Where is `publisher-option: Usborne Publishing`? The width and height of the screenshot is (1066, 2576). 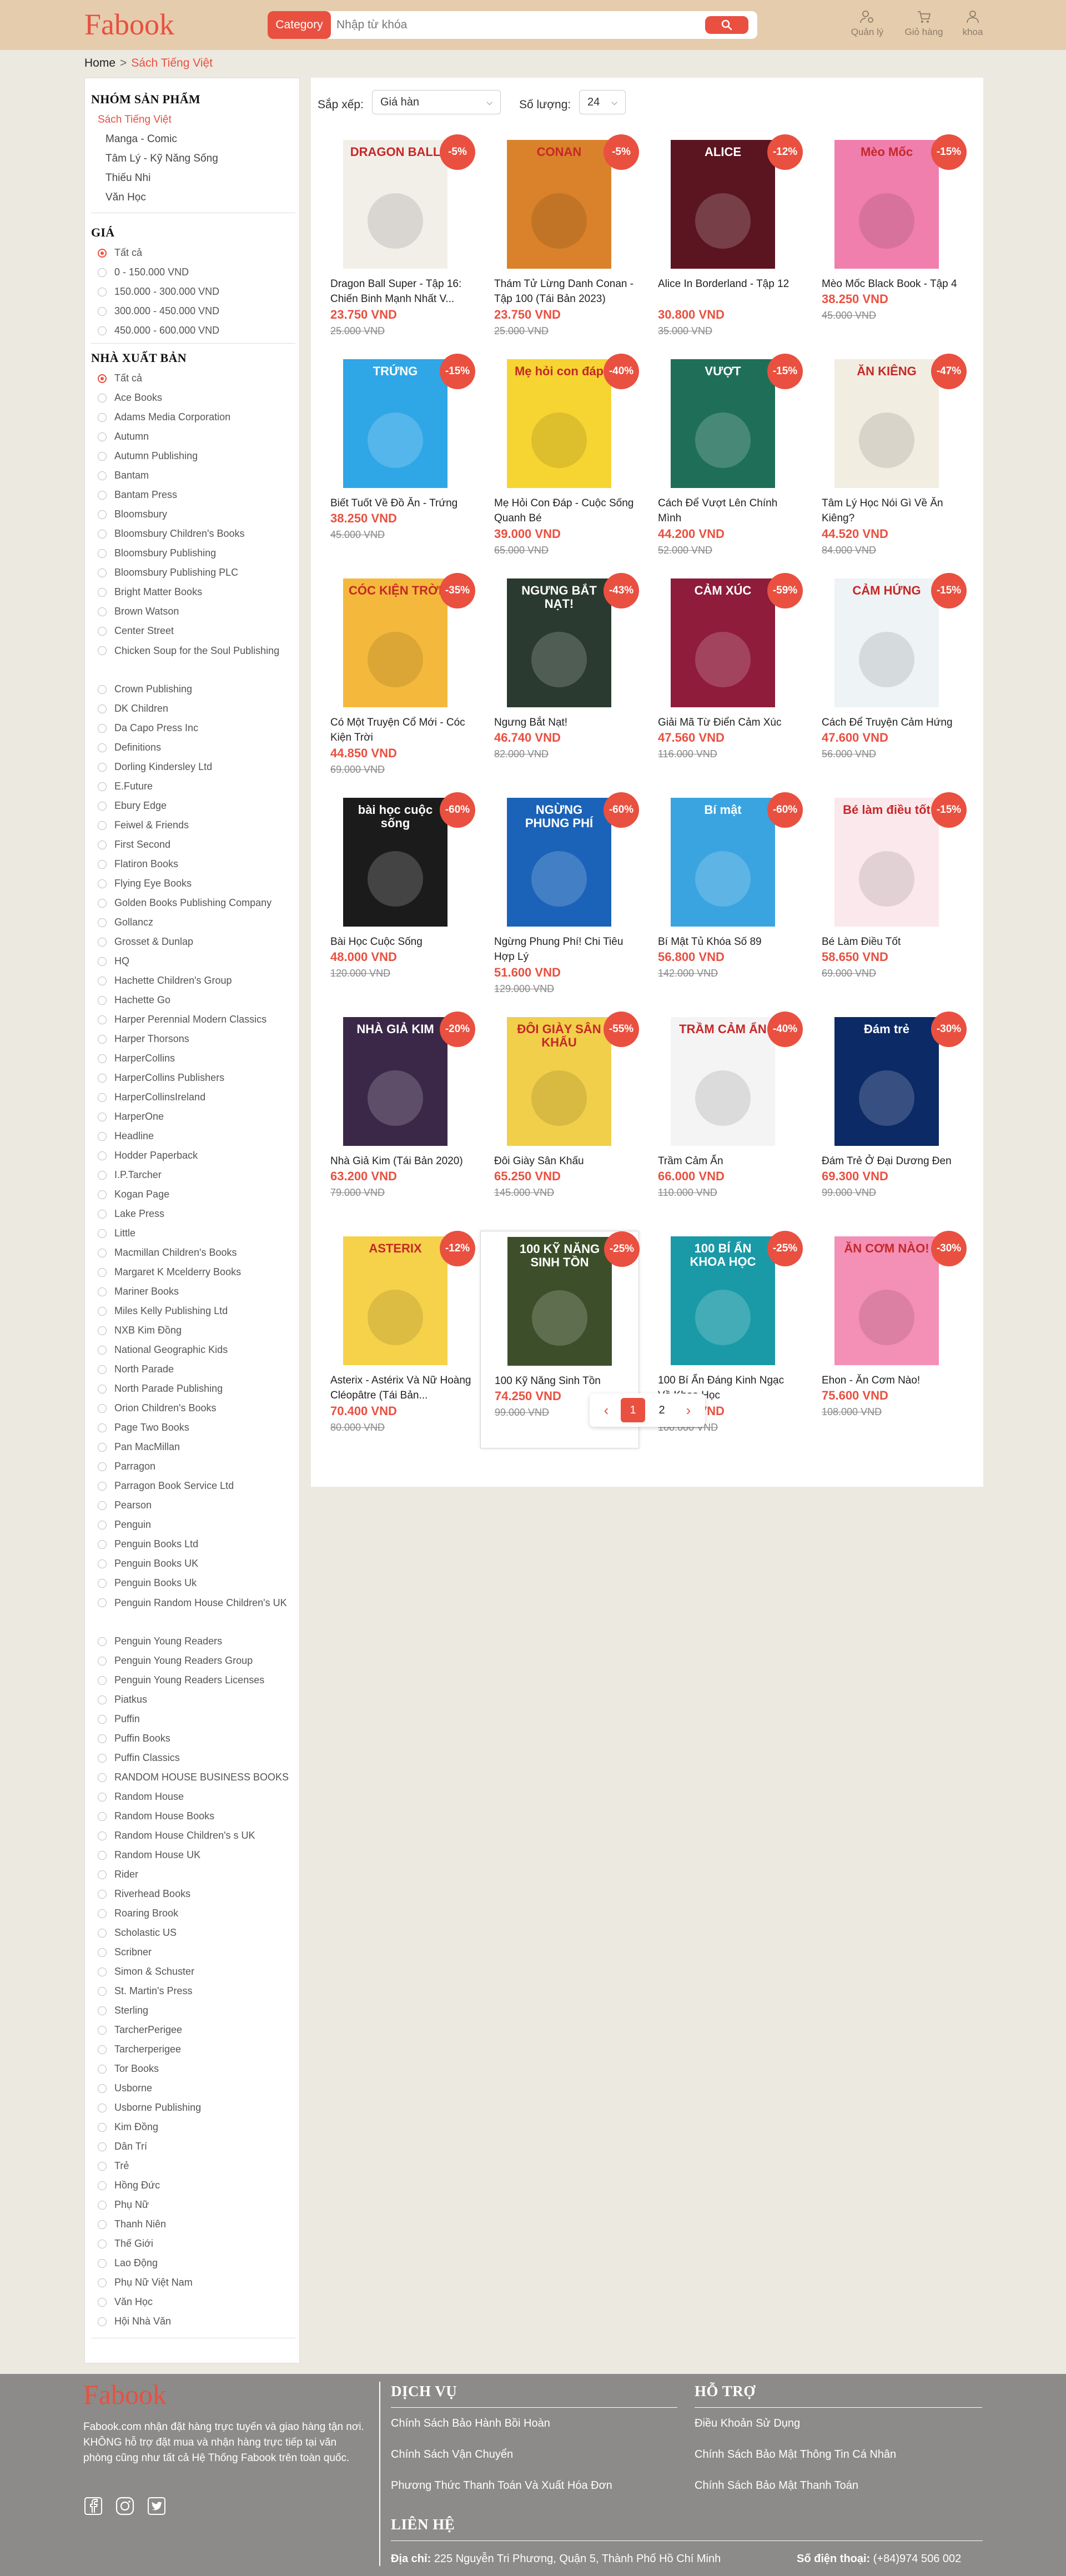 publisher-option: Usborne Publishing is located at coordinates (192, 2107).